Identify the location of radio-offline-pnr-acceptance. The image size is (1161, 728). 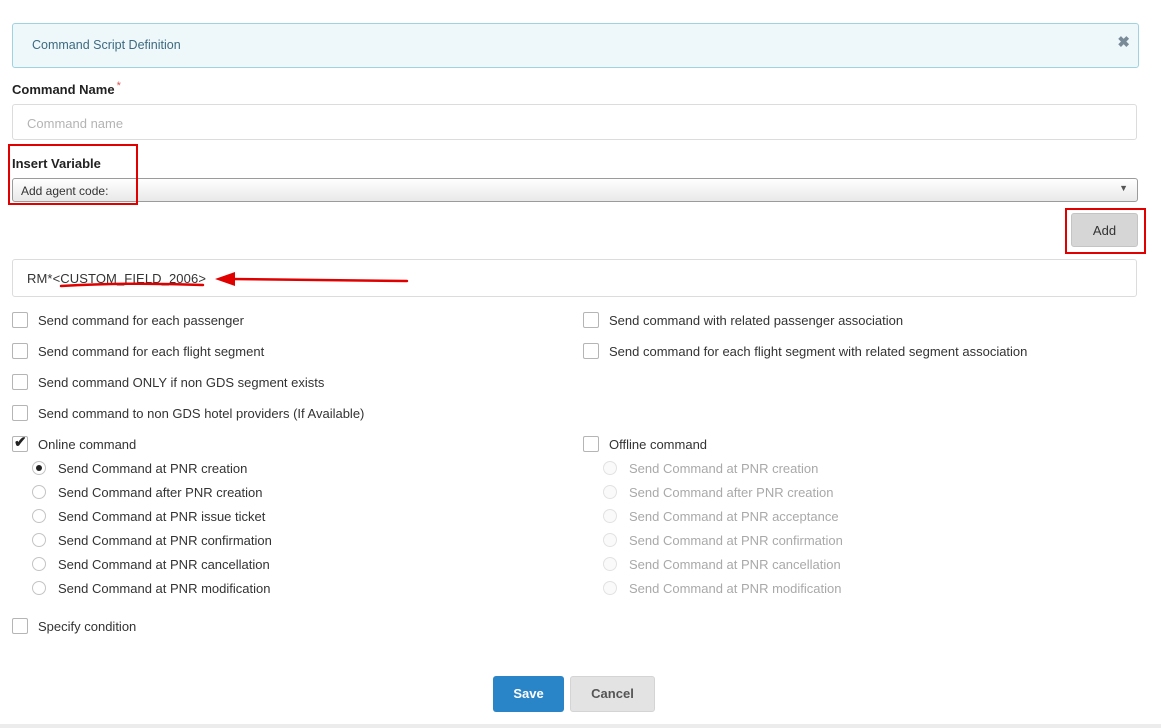
(610, 516).